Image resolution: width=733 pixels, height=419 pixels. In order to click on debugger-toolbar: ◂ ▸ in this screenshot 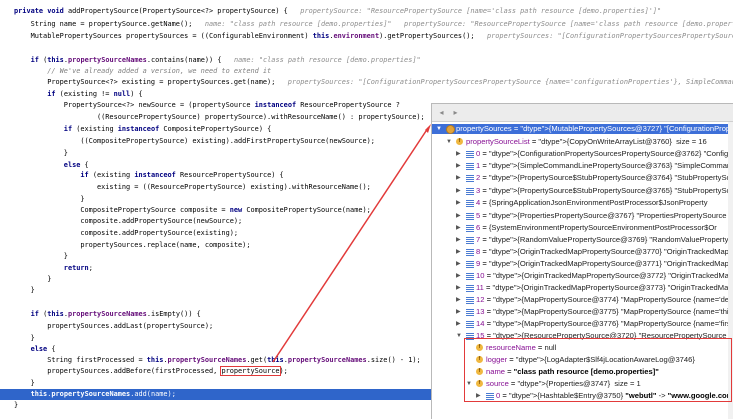, I will do `click(582, 113)`.